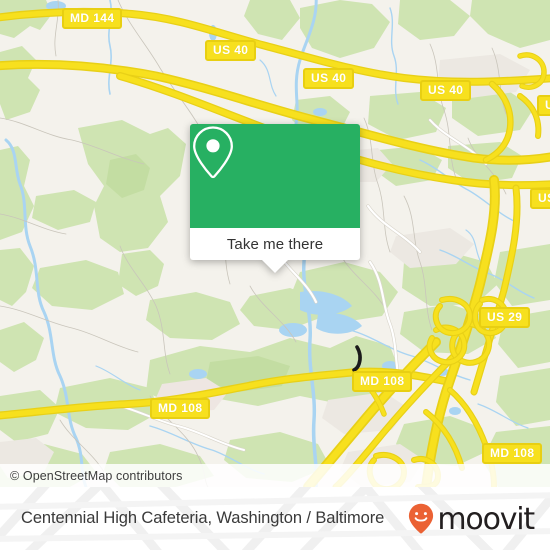  What do you see at coordinates (540, 198) in the screenshot?
I see `highway-shield-clipped: US` at bounding box center [540, 198].